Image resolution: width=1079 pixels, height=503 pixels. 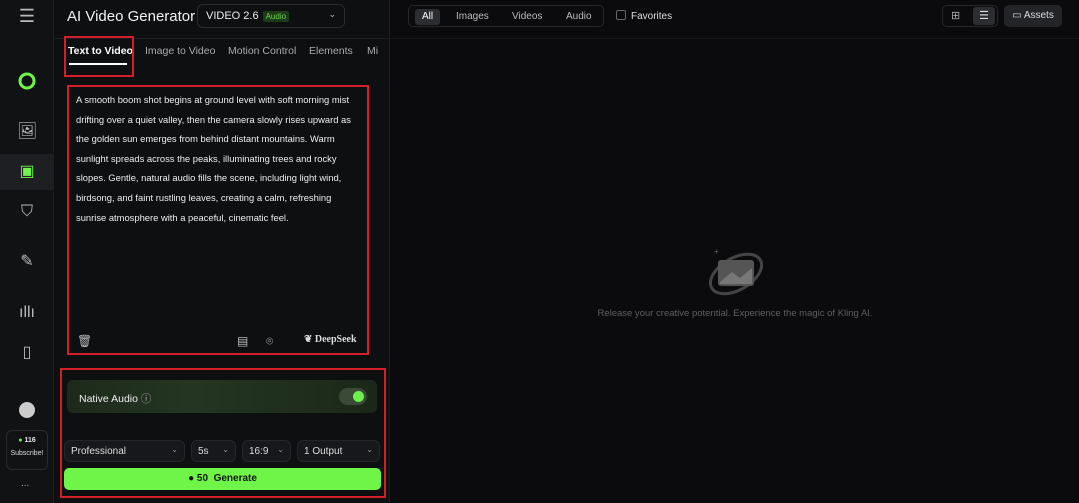 What do you see at coordinates (27, 410) in the screenshot?
I see `avatar` at bounding box center [27, 410].